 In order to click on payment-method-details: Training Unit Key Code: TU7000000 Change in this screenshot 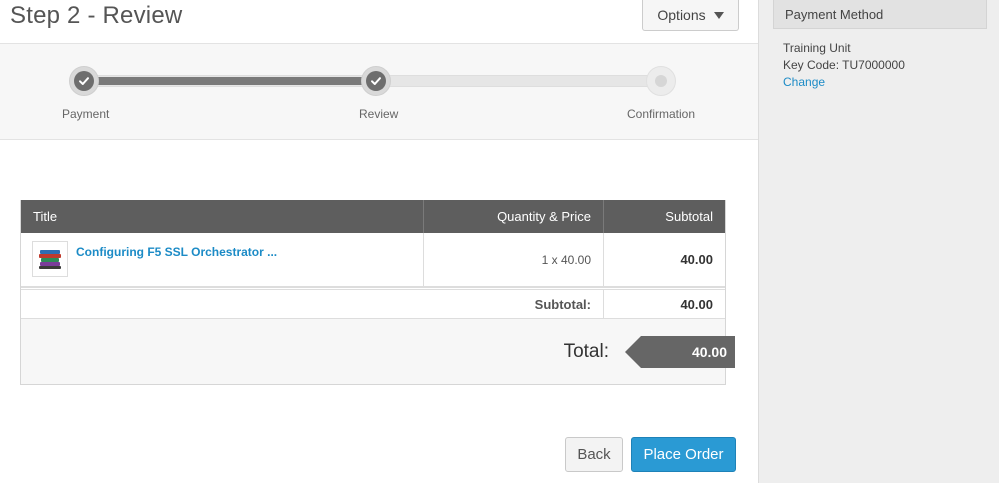, I will do `click(844, 65)`.